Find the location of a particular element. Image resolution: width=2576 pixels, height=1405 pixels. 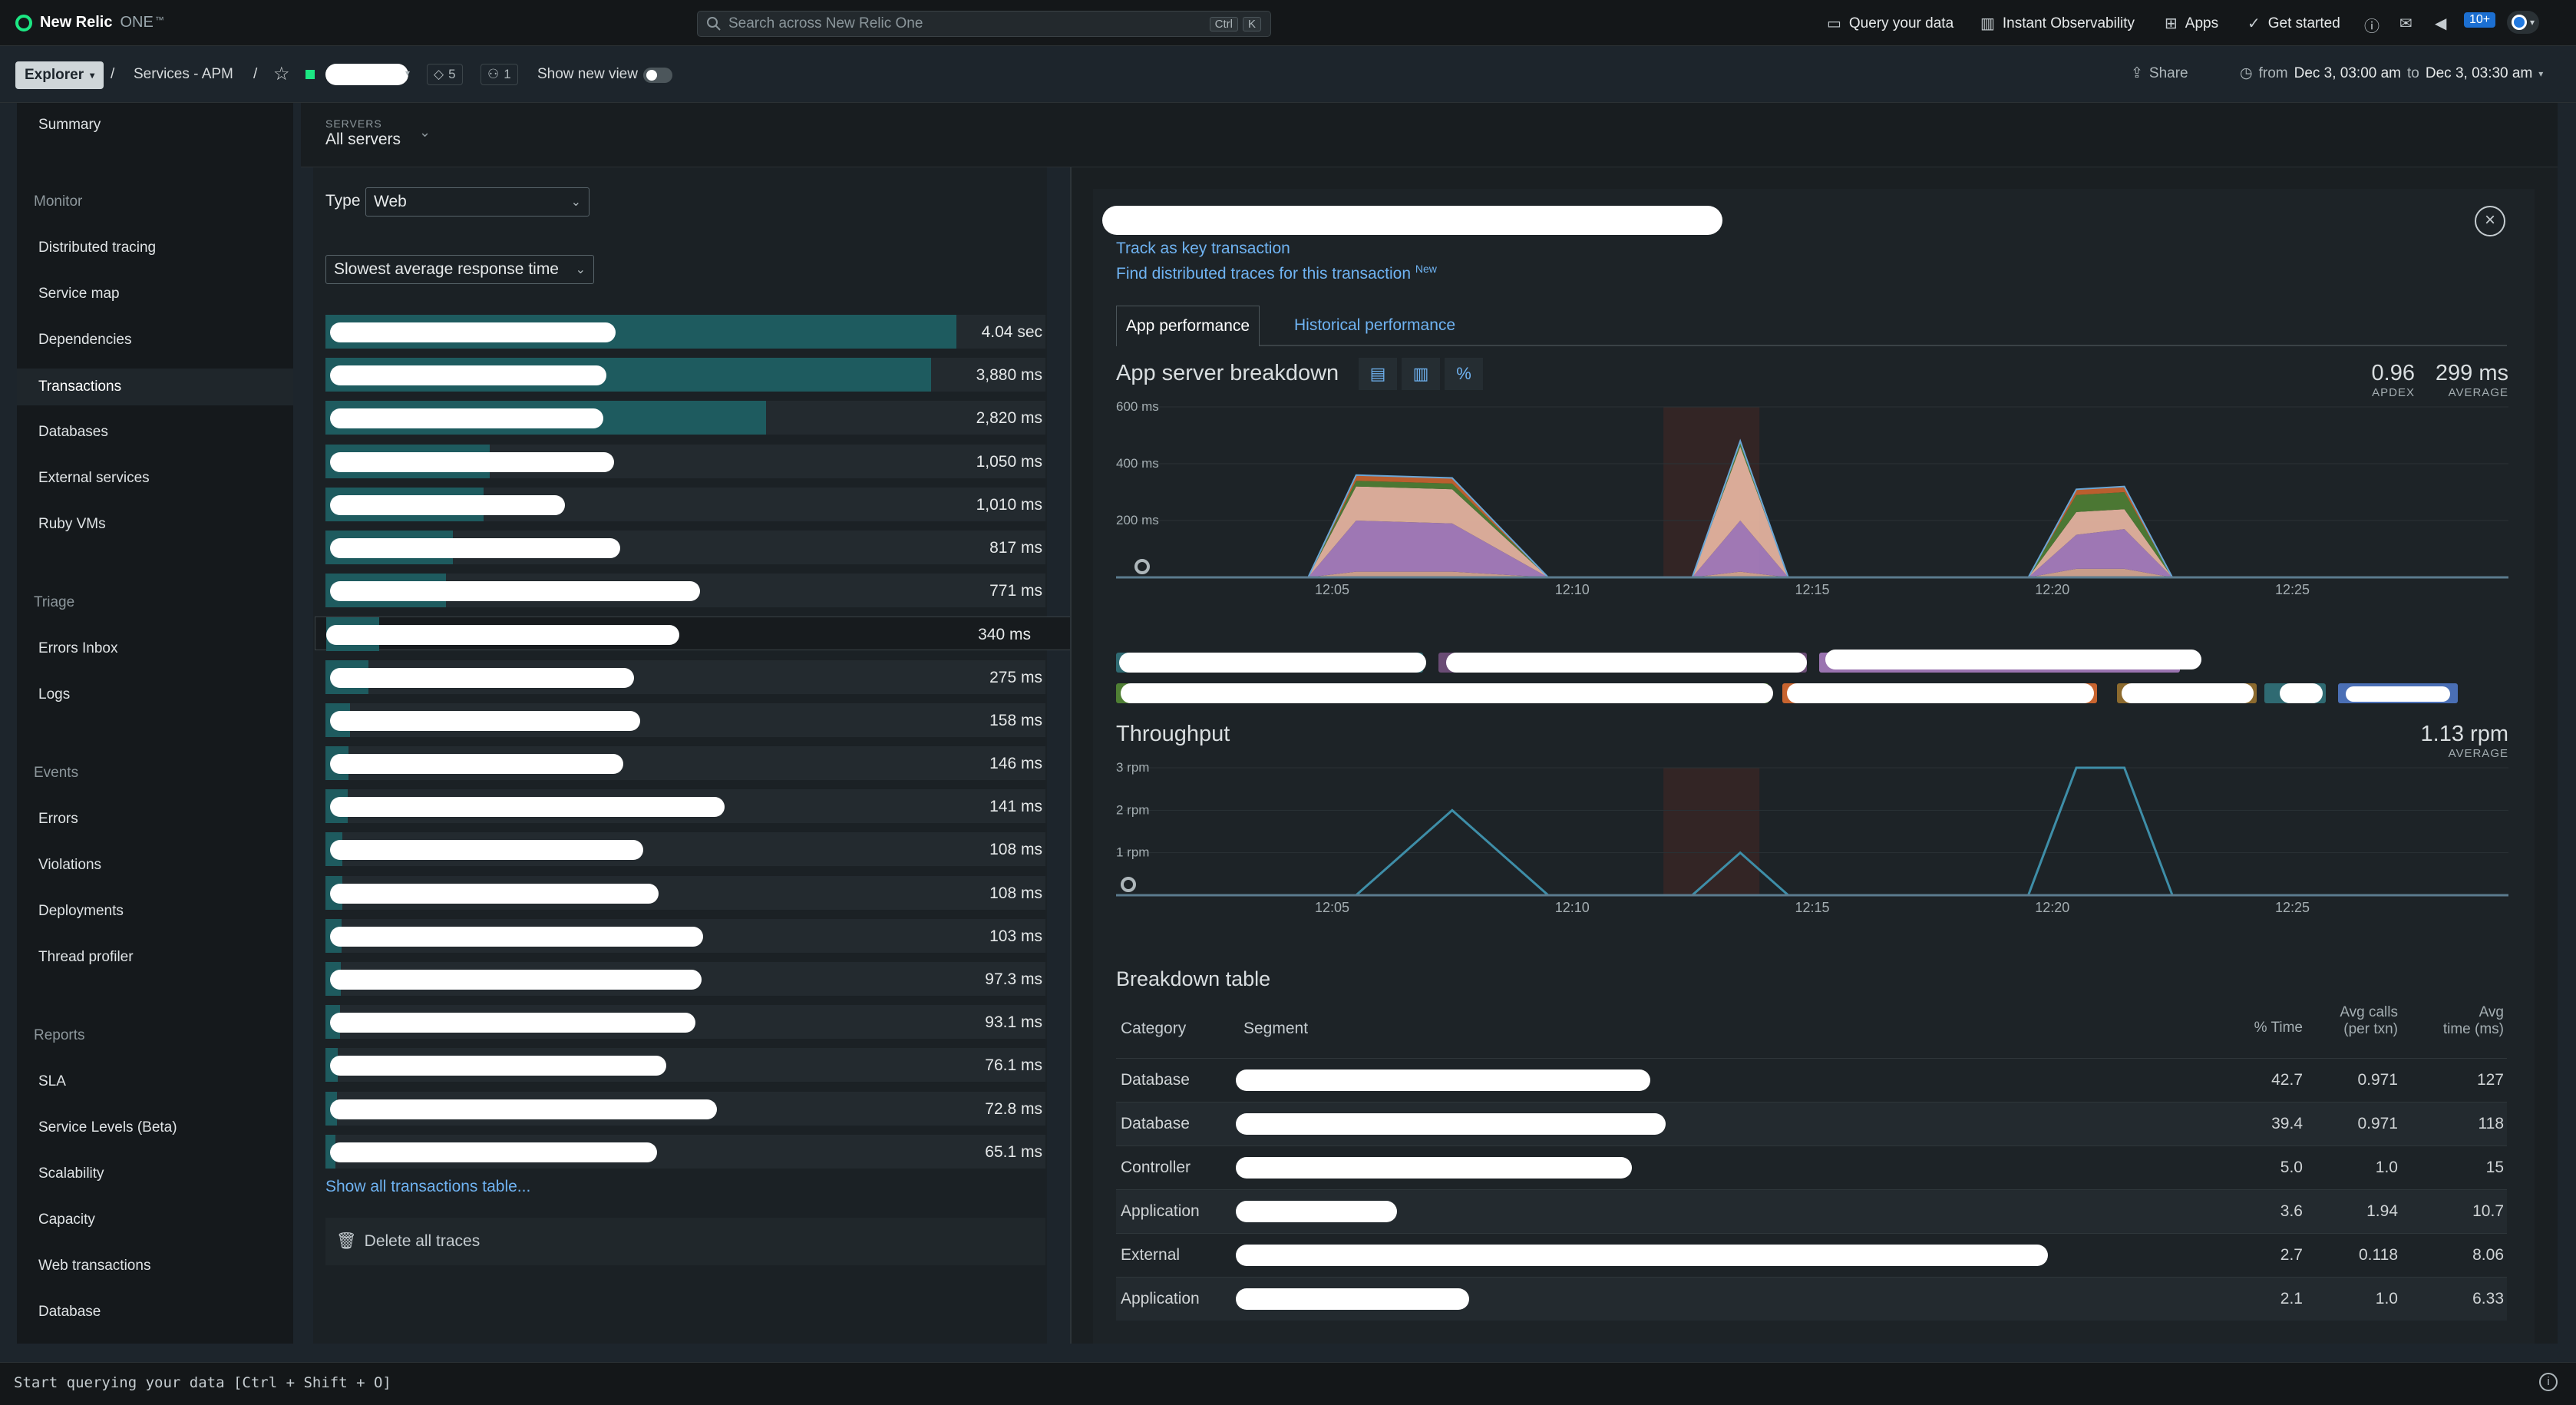

sidebar-item-external-services: External services is located at coordinates (94, 478).